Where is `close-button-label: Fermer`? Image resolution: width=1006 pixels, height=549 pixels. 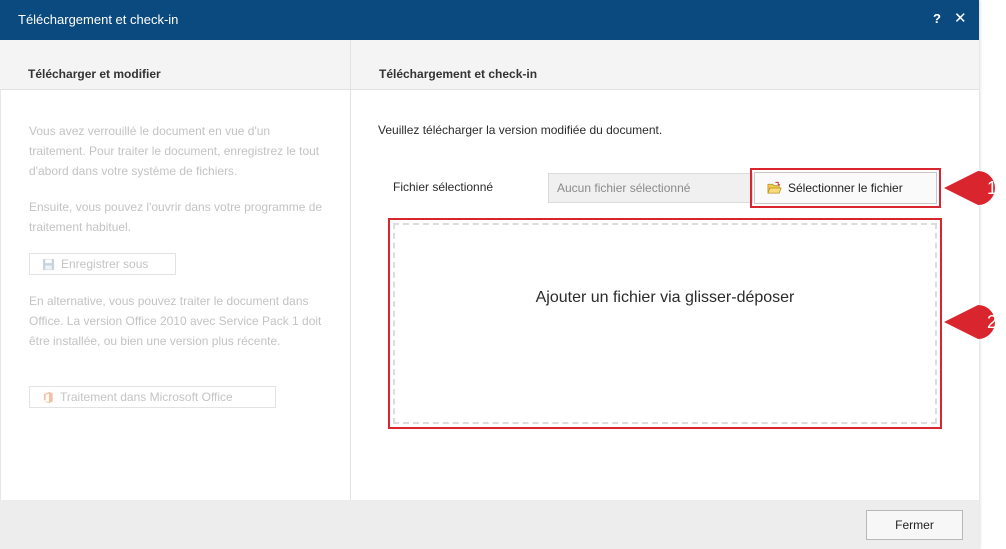
close-button-label: Fermer is located at coordinates (914, 525).